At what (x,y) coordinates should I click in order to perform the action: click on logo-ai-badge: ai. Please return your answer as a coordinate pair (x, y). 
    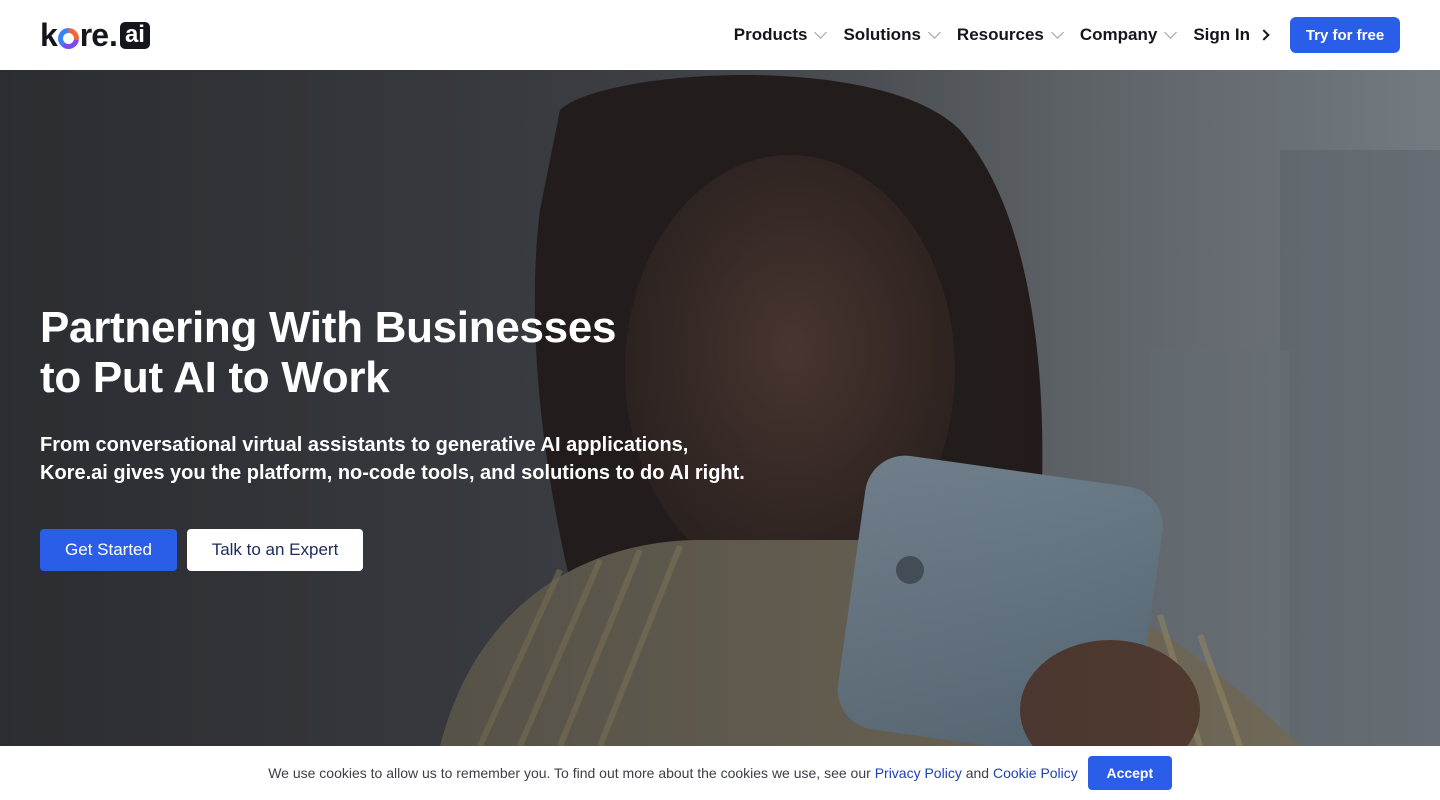
    Looking at the image, I should click on (134, 35).